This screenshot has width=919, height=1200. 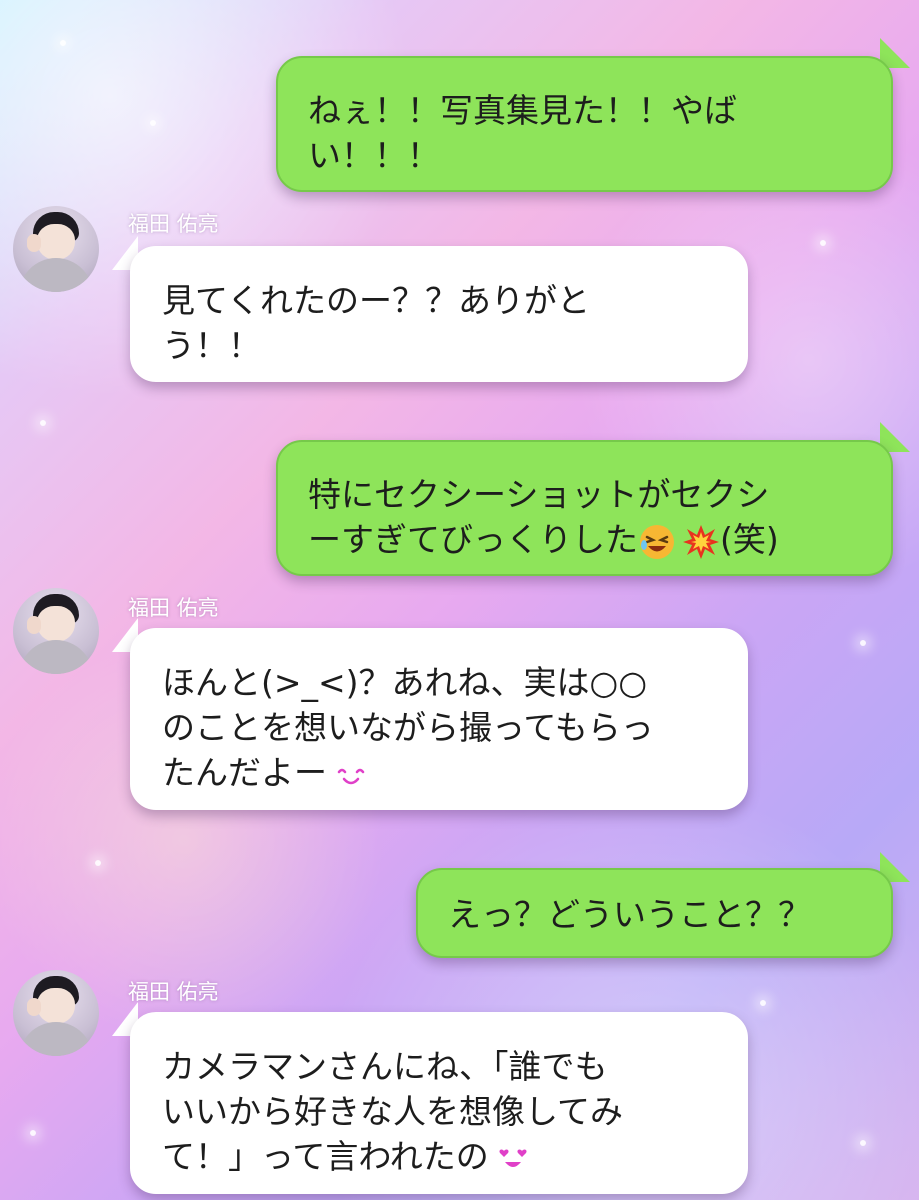 I want to click on sender-name: 福田 佑亮, so click(x=173, y=992).